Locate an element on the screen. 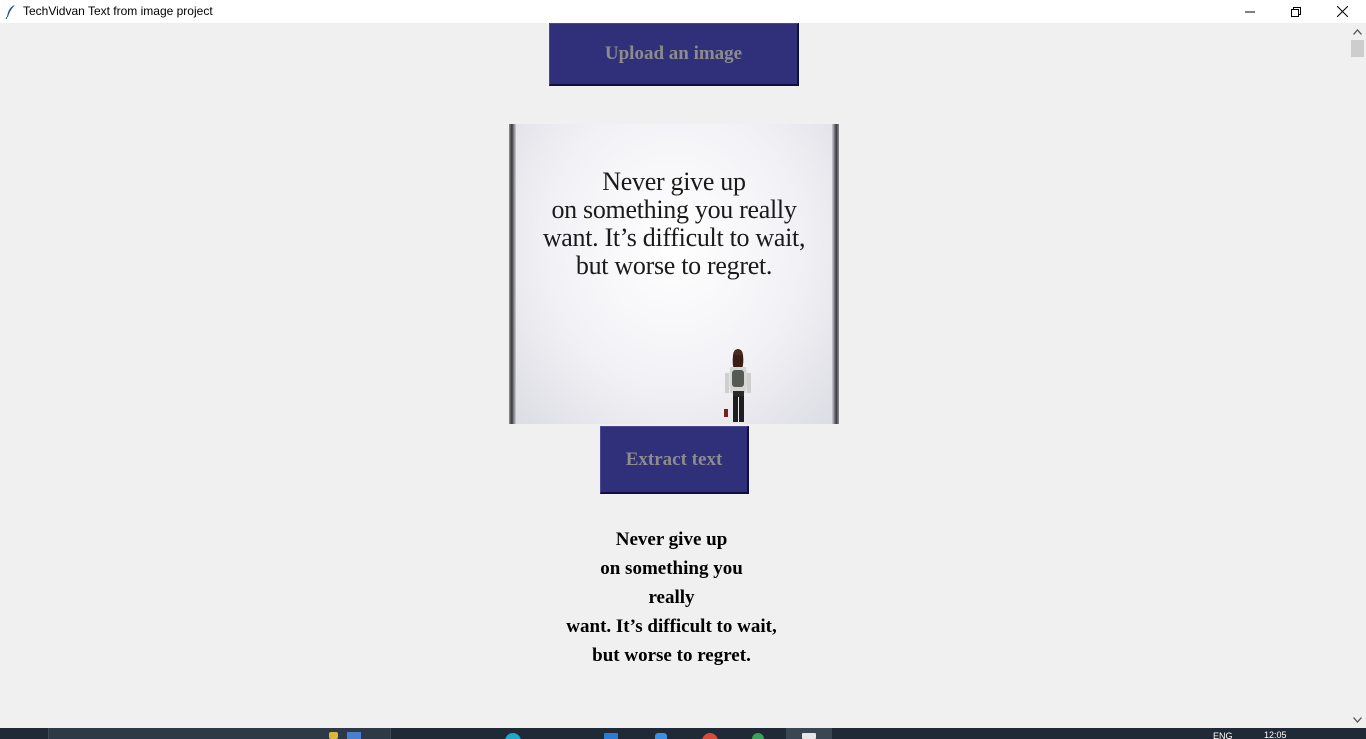 The image size is (1366, 739). edge-browser-icon is located at coordinates (513, 736).